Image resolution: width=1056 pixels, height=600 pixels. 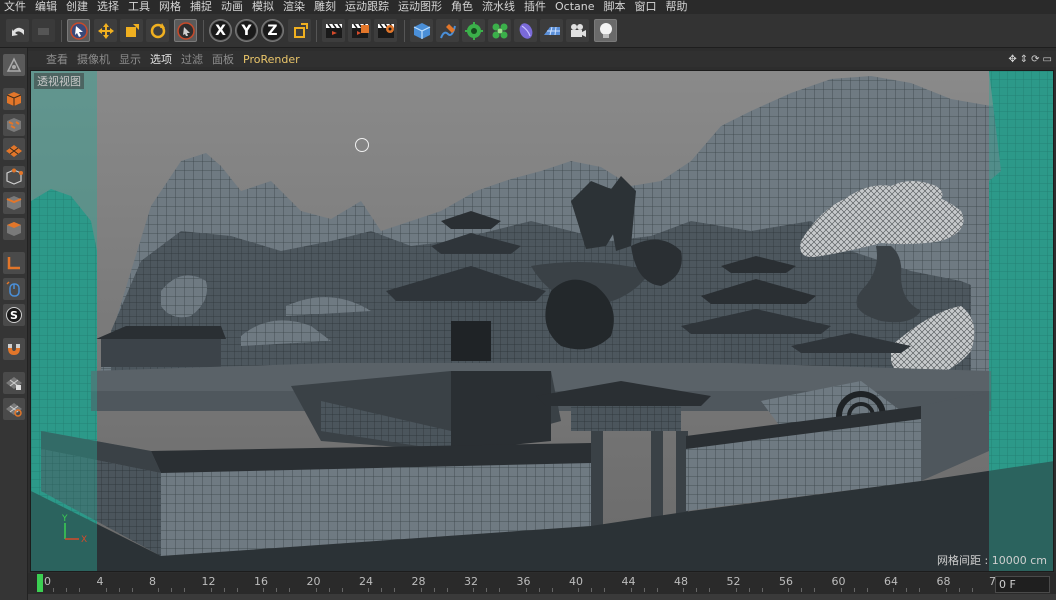 I want to click on menu-item: 流水线, so click(x=498, y=7).